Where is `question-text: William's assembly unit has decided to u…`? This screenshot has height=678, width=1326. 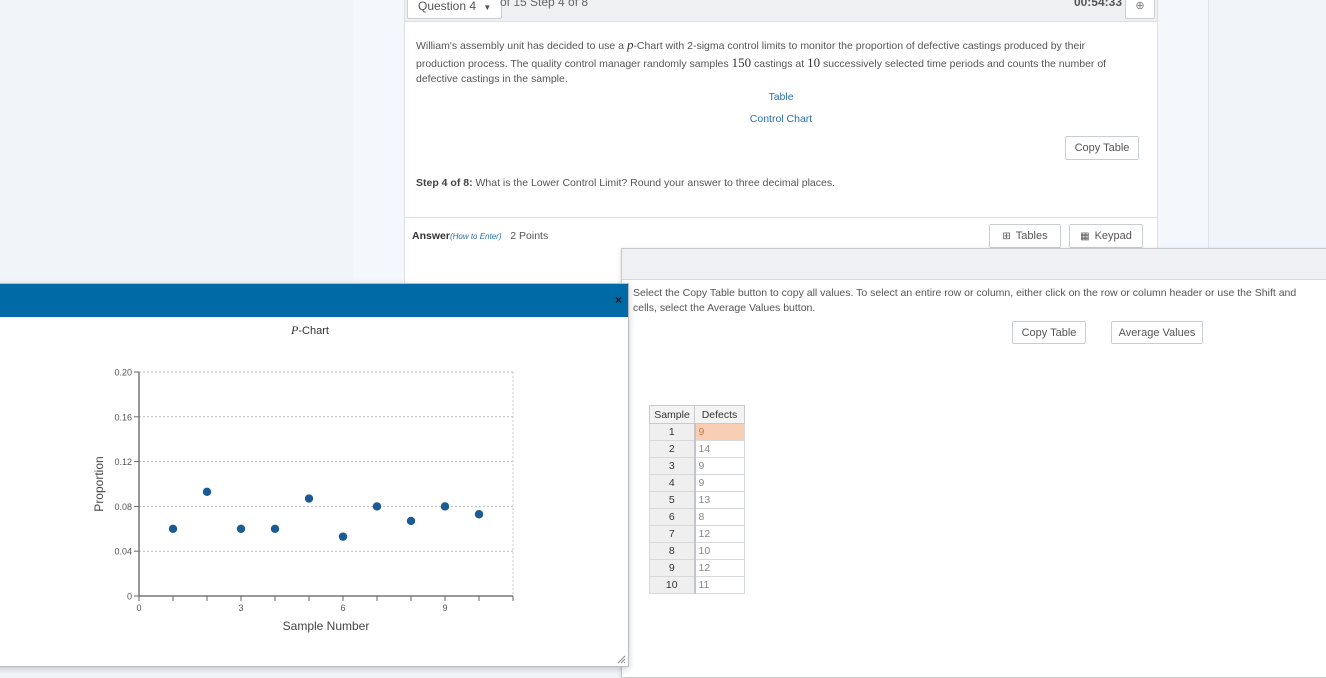 question-text: William's assembly unit has decided to u… is located at coordinates (776, 62).